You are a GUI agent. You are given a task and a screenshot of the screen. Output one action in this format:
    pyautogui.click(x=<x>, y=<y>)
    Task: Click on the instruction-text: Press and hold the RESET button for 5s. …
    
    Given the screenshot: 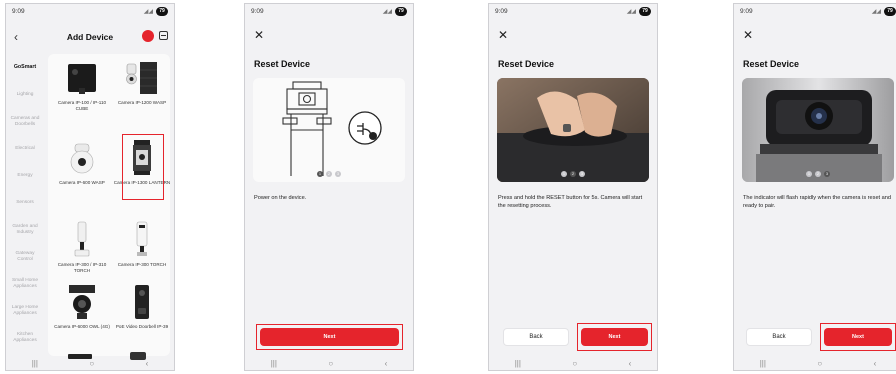 What is the action you would take?
    pyautogui.click(x=570, y=202)
    